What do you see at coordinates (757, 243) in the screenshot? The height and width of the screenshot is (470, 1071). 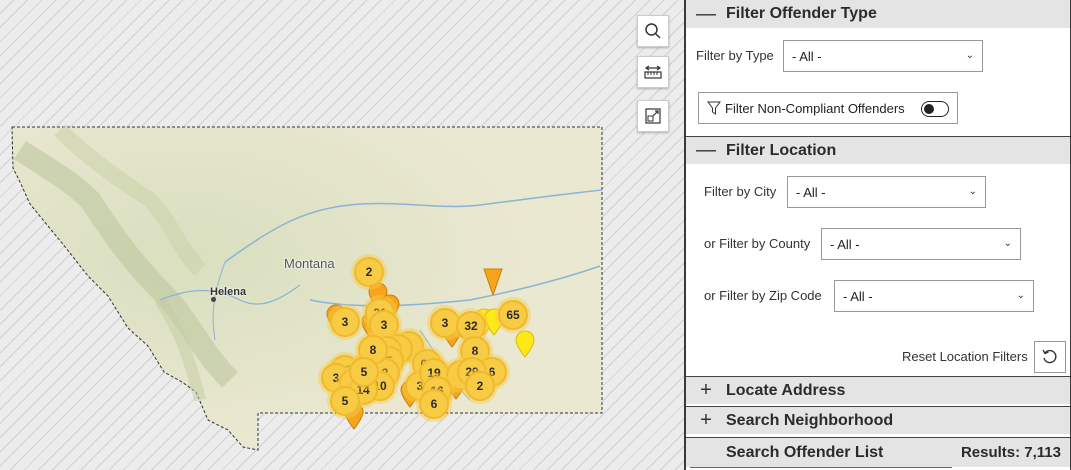 I see `filter-county-label: or Filter by County` at bounding box center [757, 243].